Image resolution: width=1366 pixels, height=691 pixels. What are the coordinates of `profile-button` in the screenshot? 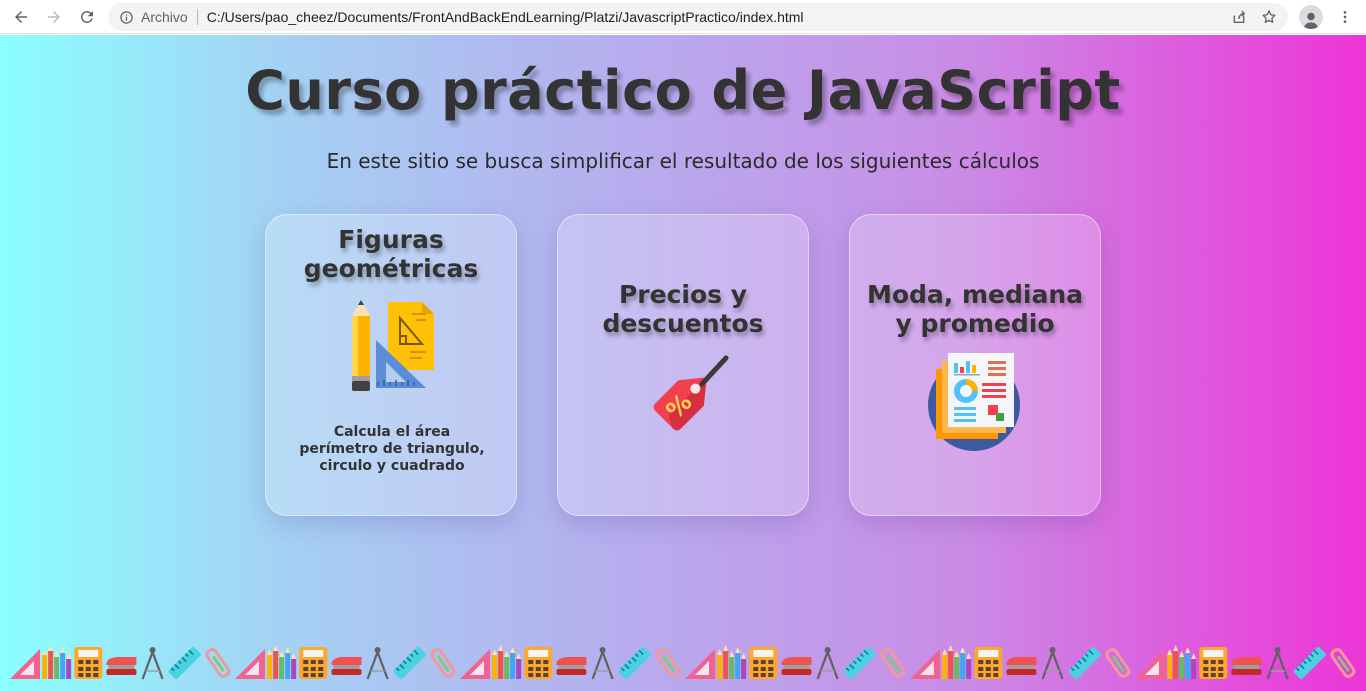 It's located at (1311, 17).